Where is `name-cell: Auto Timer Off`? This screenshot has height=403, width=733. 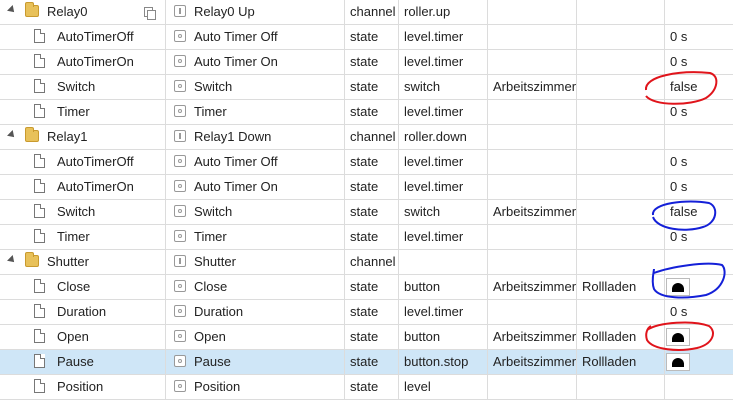
name-cell: Auto Timer Off is located at coordinates (255, 162).